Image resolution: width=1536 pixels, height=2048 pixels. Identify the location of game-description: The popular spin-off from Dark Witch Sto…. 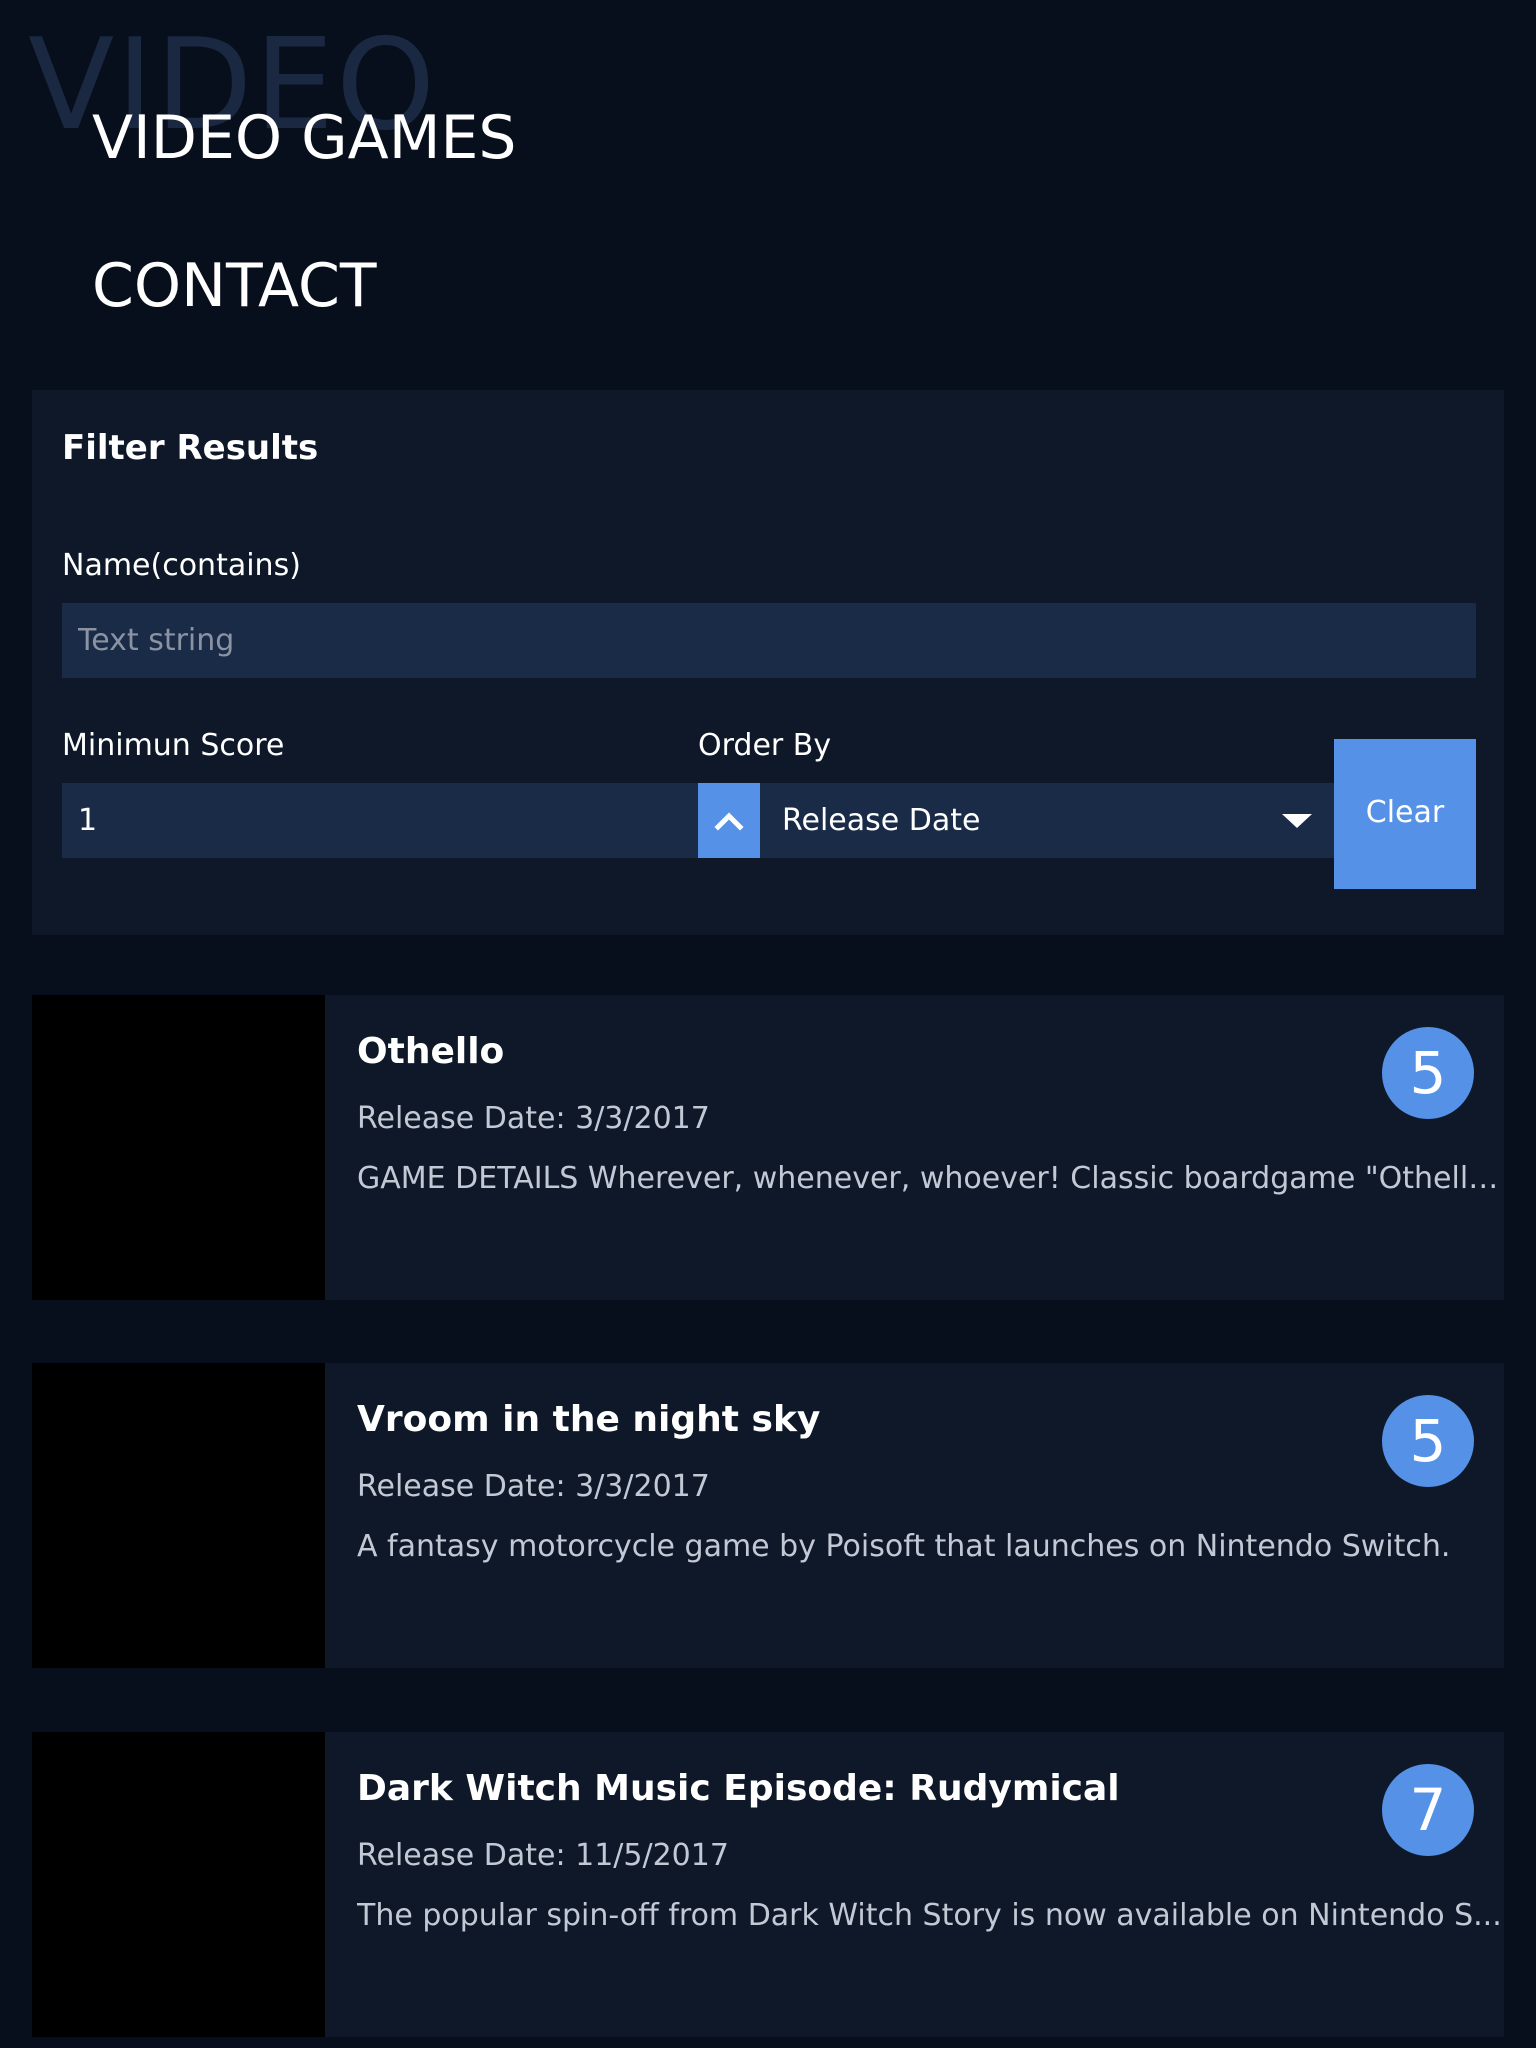
(929, 1915).